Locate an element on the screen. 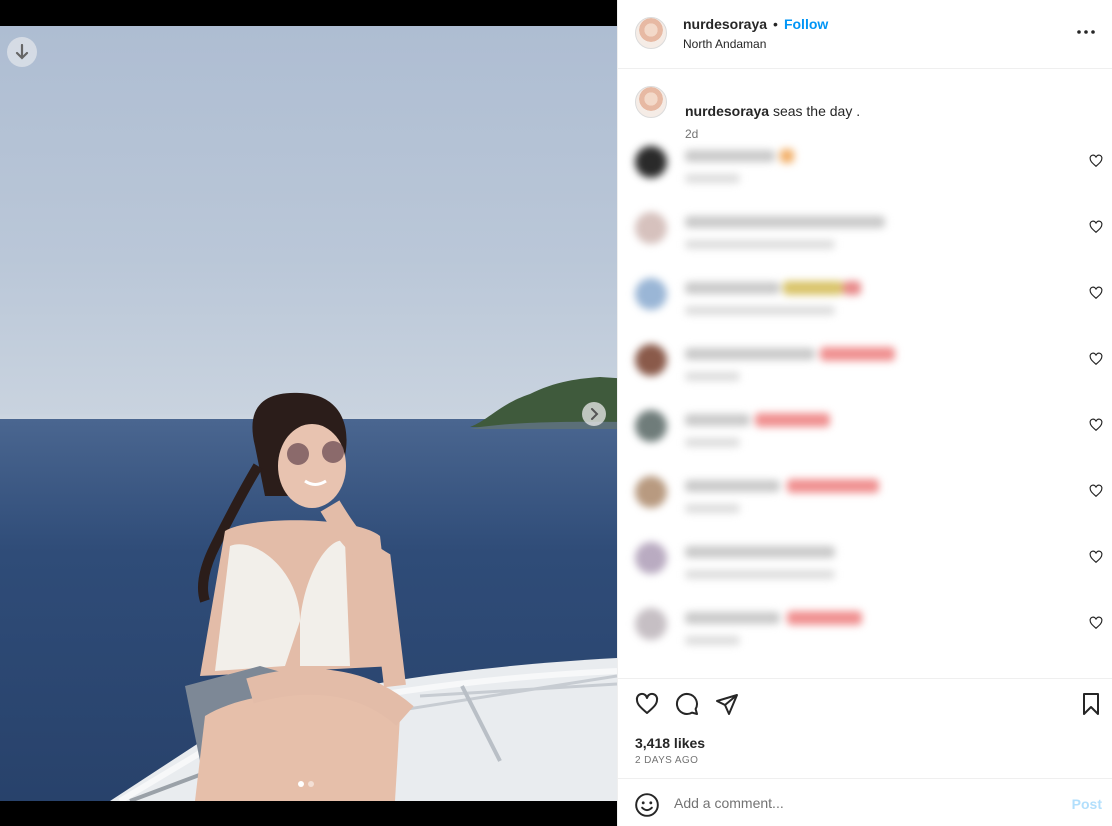 The width and height of the screenshot is (1112, 826). download-button is located at coordinates (22, 52).